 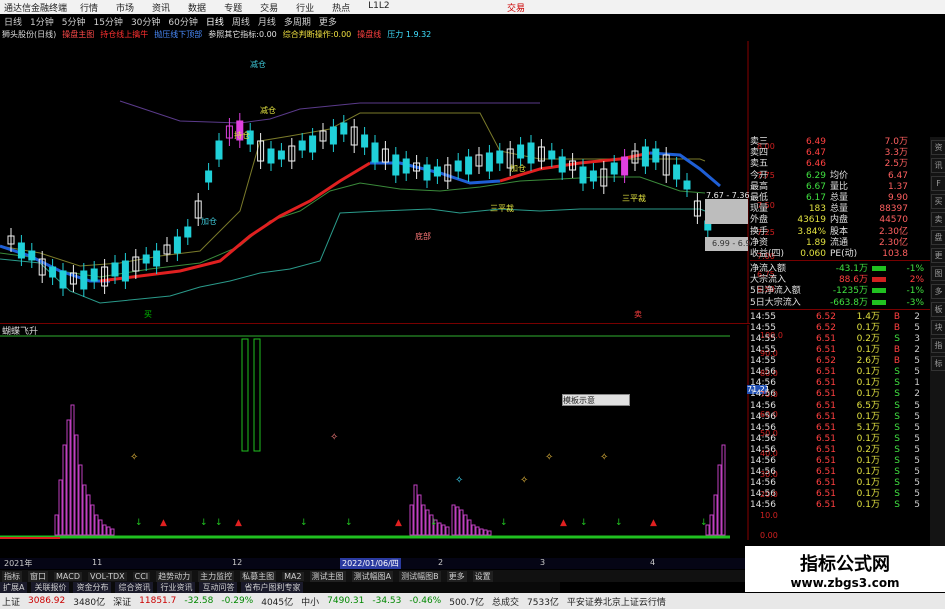 I want to click on info-tab: 省布户图利专家, so click(x=272, y=587).